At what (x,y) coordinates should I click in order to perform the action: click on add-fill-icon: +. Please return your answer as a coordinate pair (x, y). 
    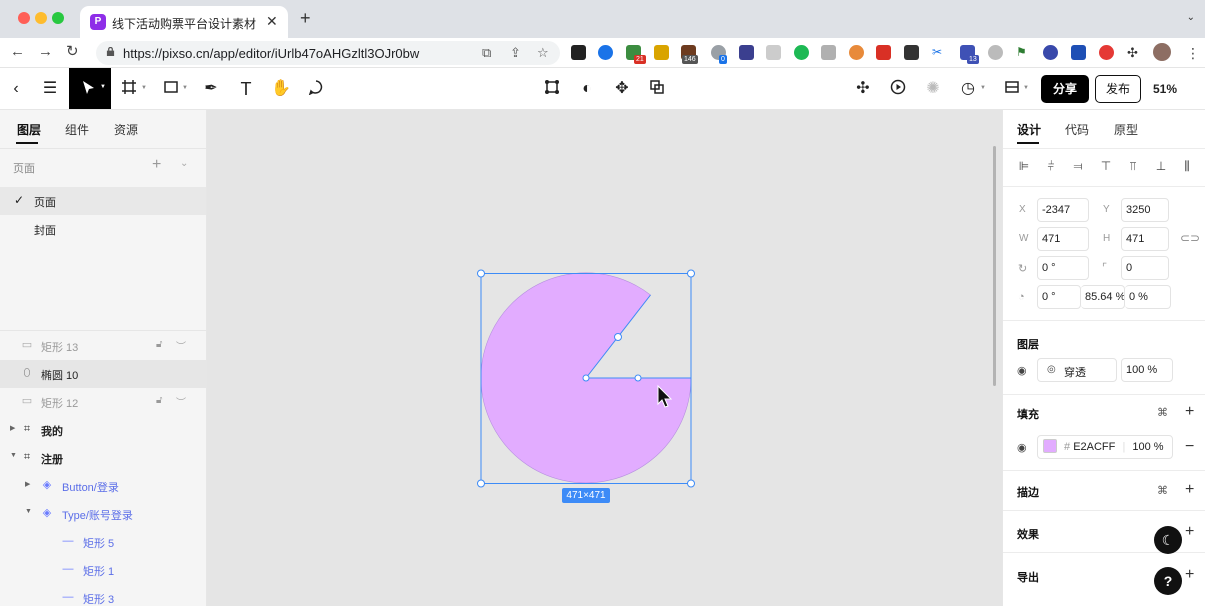
    Looking at the image, I should click on (1189, 412).